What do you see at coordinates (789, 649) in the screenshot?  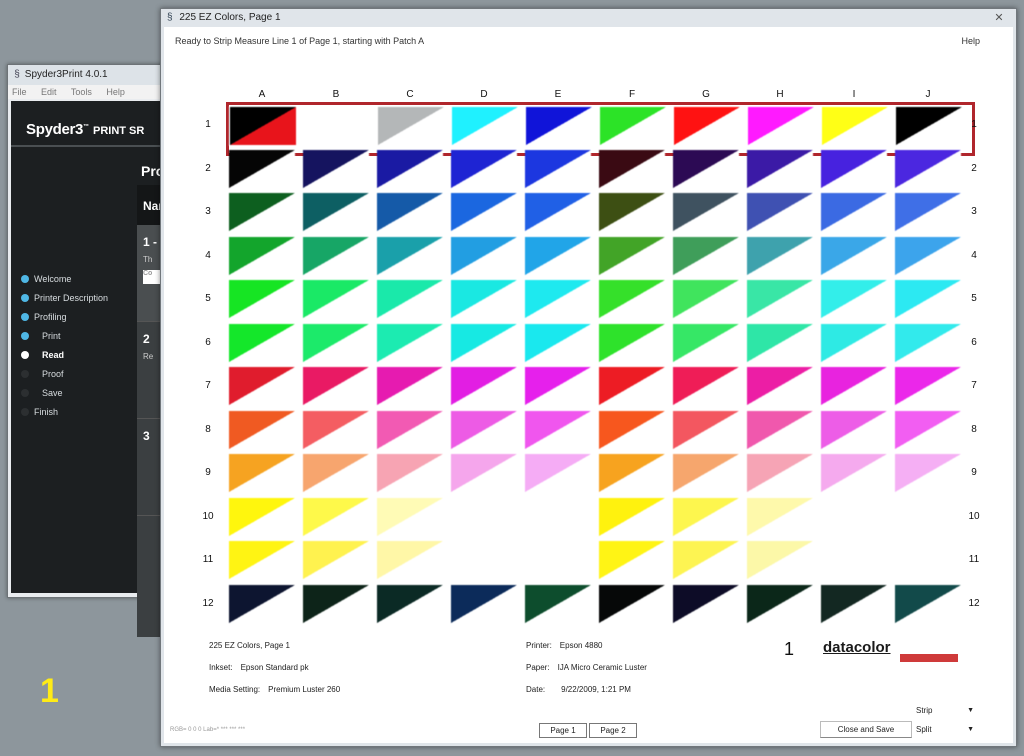 I see `page-number: 1` at bounding box center [789, 649].